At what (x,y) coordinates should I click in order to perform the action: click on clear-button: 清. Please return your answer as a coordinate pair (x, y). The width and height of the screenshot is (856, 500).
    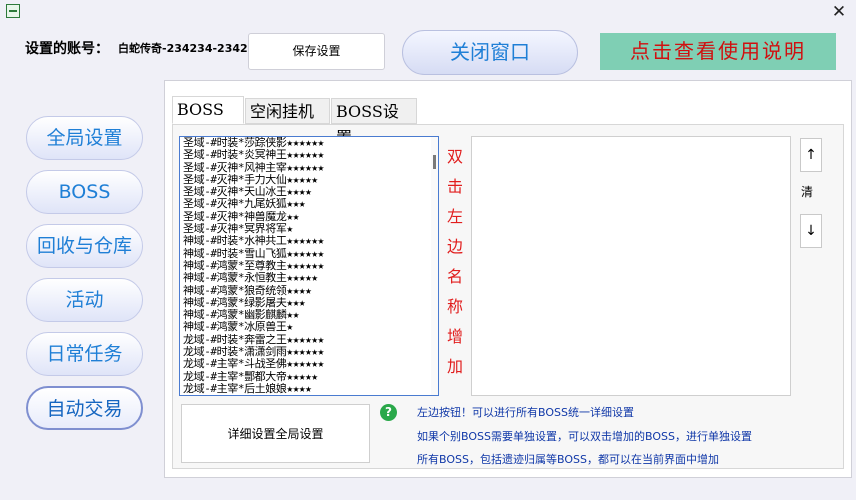
    Looking at the image, I should click on (807, 191).